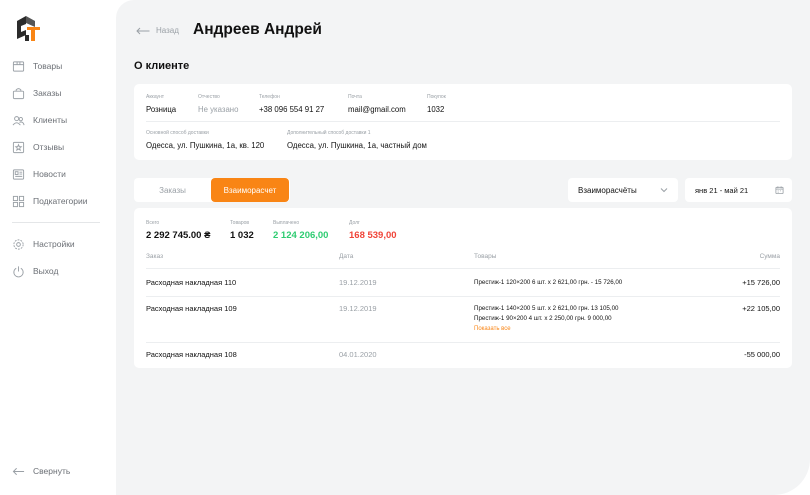  Describe the element at coordinates (18, 271) in the screenshot. I see `power-icon` at that location.